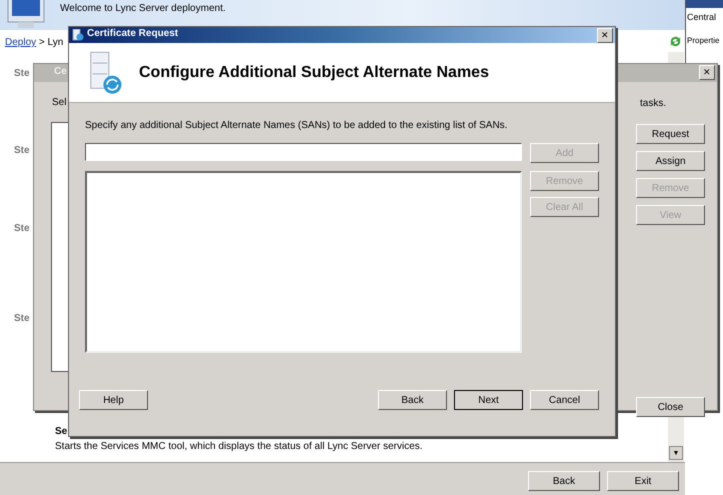 The image size is (723, 495). Describe the element at coordinates (51, 42) in the screenshot. I see `breadcrumb-text: > Lyn` at that location.